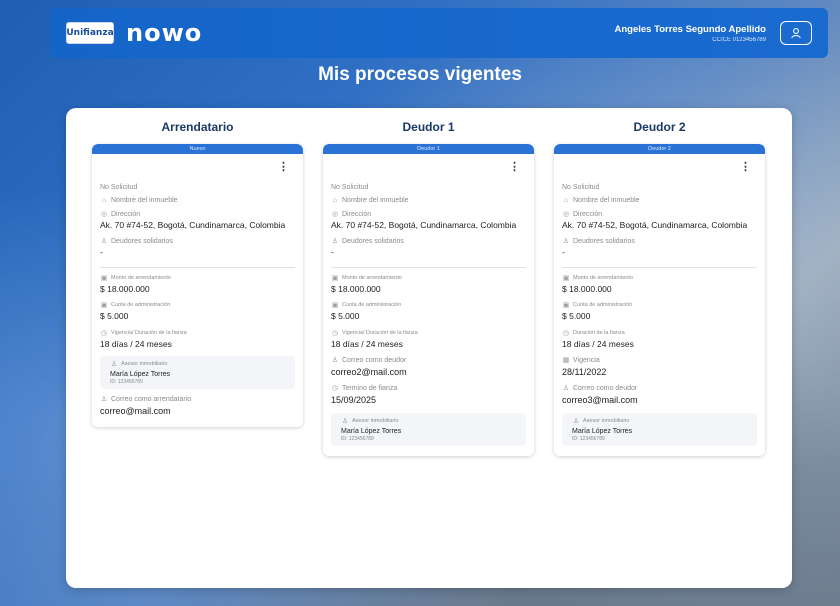 The width and height of the screenshot is (840, 606). Describe the element at coordinates (584, 372) in the screenshot. I see `vigencia-value: 28/11/2022` at that location.